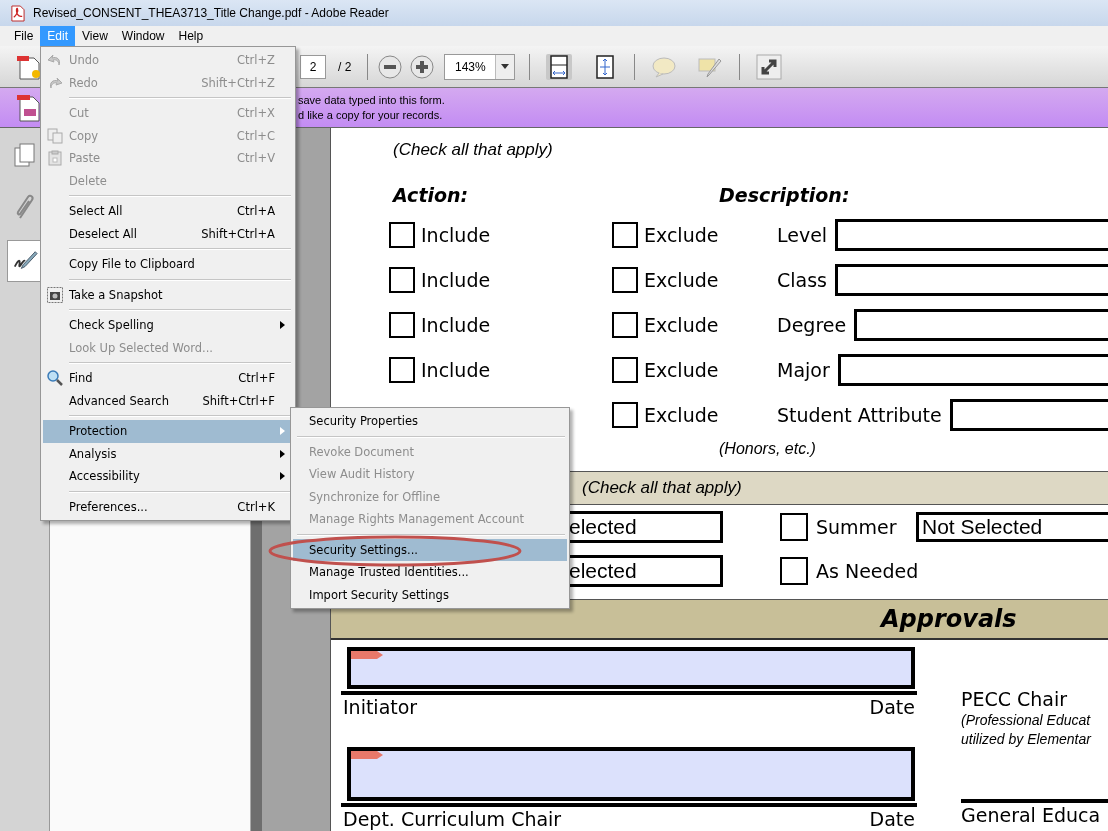  Describe the element at coordinates (949, 619) in the screenshot. I see `section-heading: Approvals` at that location.